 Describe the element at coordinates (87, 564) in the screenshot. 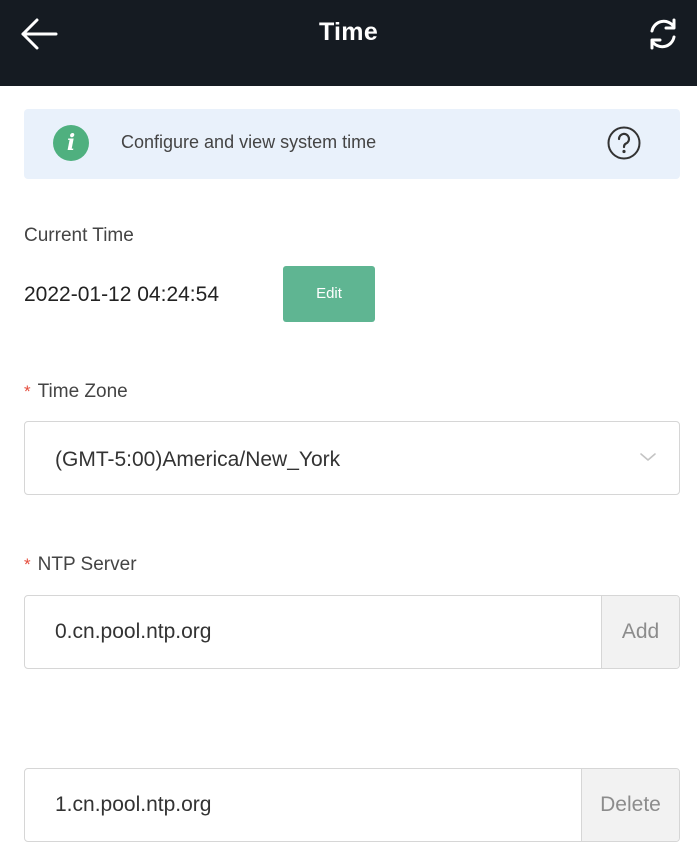

I see `ntp-server-label-text: NTP Server` at that location.